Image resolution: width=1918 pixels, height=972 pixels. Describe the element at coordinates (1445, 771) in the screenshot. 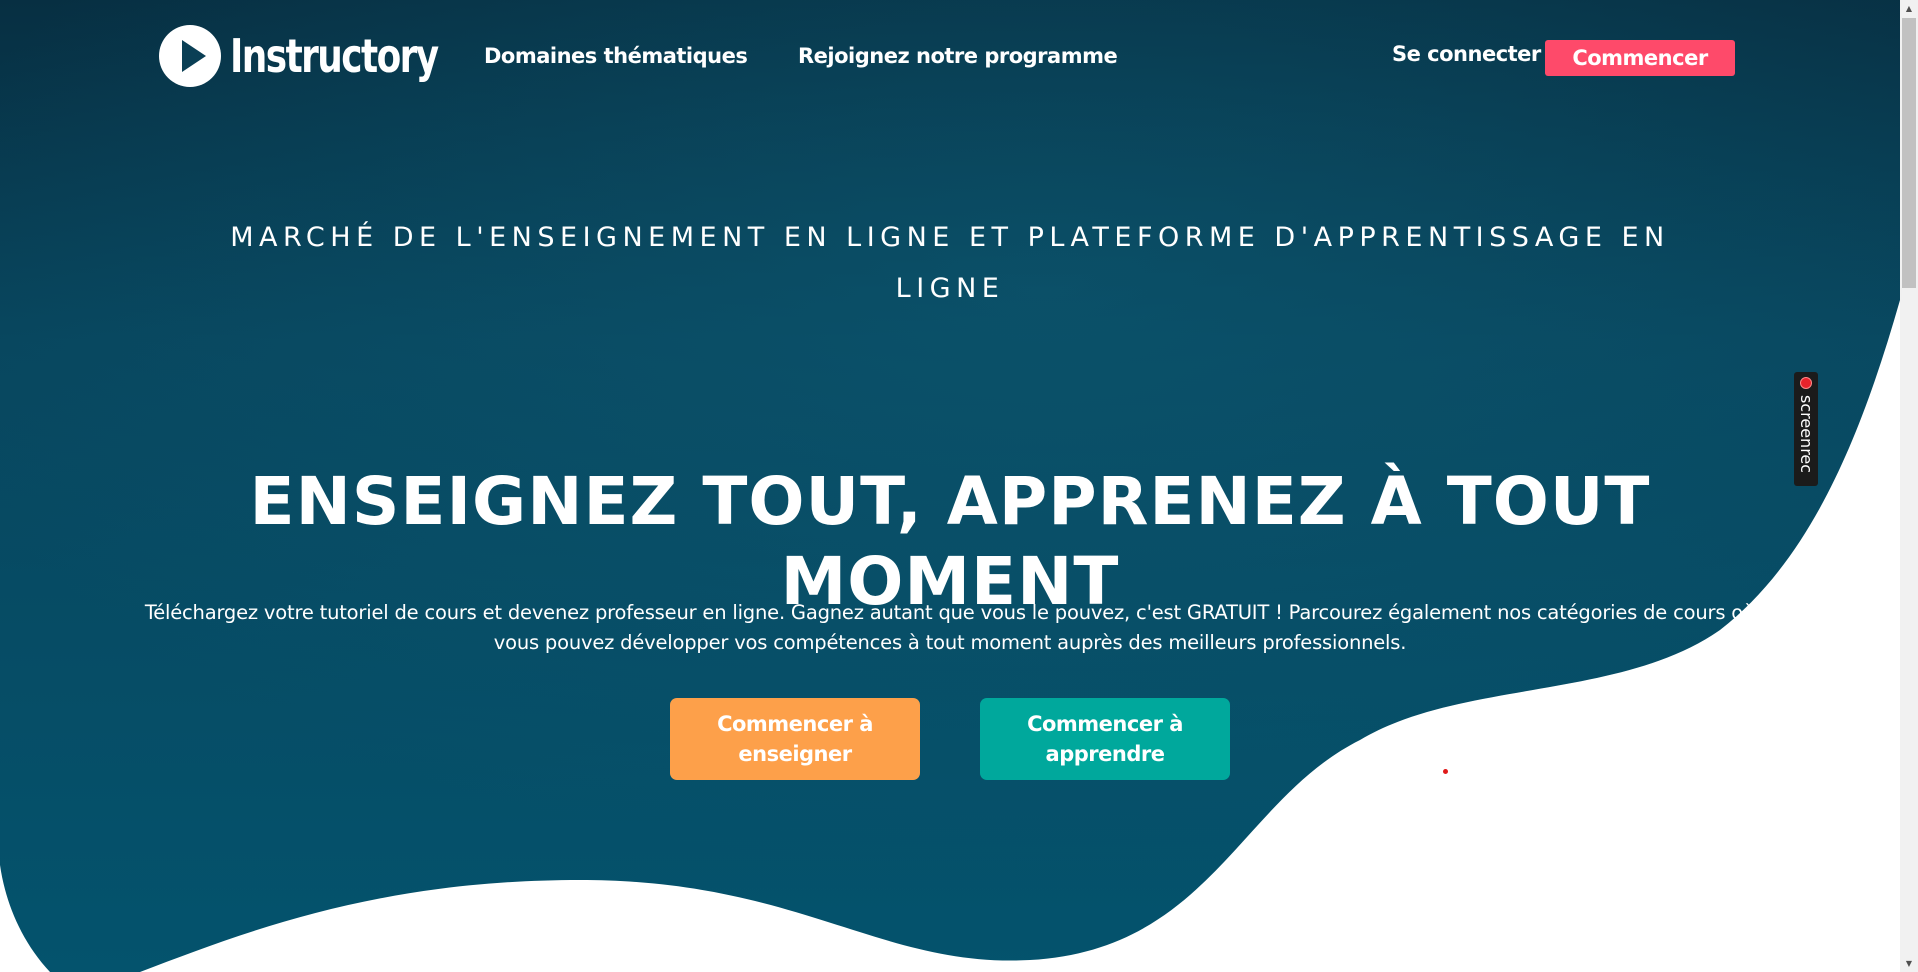

I see `cursor-dot` at that location.